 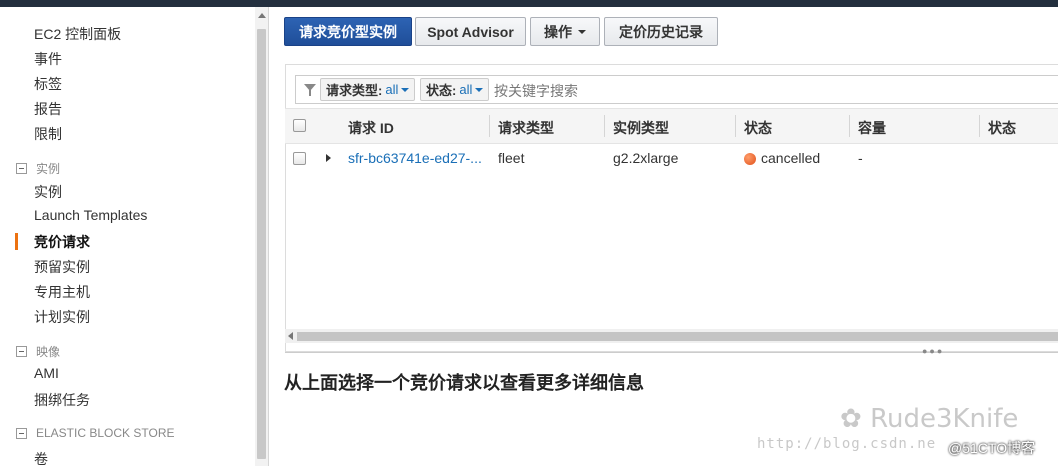 I want to click on sidebar-section-images: 映像, so click(x=38, y=351).